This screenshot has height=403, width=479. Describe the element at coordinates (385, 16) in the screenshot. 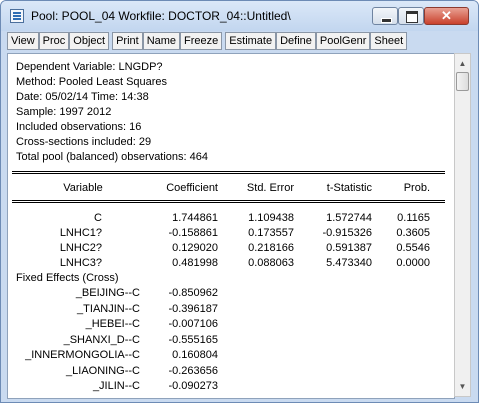

I see `minimize-button` at that location.